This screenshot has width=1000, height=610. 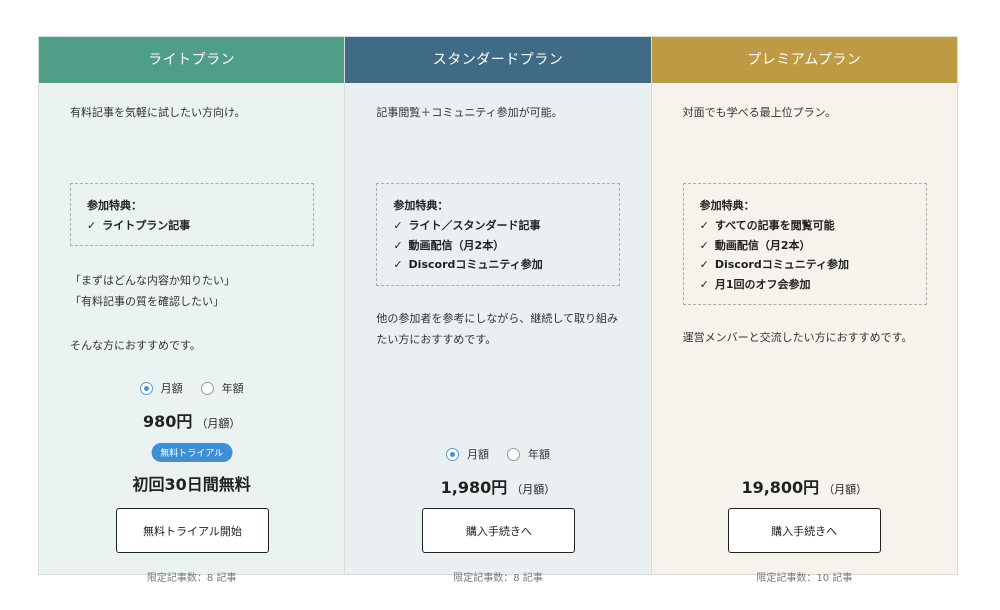 I want to click on perks-box: 参加特典： ✓ ライトプラン記事, so click(x=192, y=214).